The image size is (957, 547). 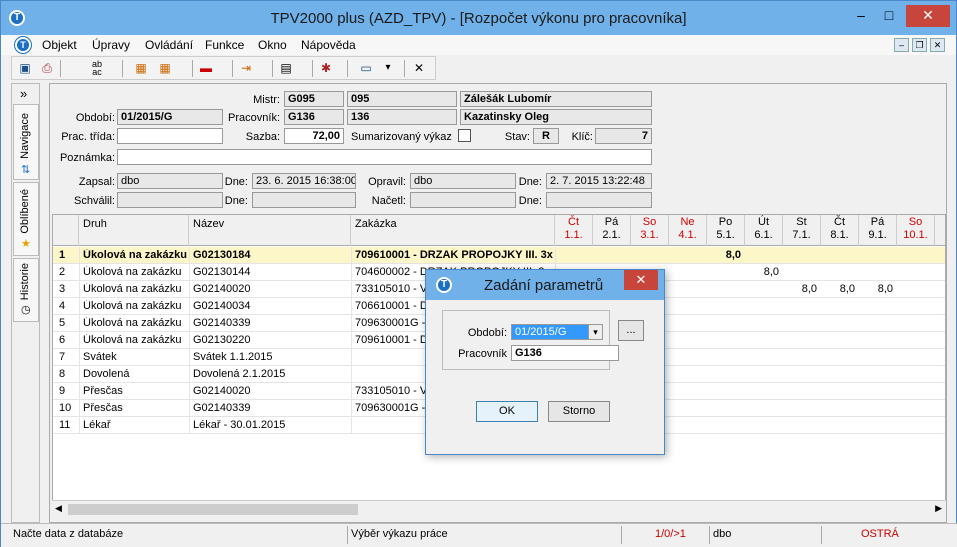 I want to click on scrollbar-thumb, so click(x=213, y=509).